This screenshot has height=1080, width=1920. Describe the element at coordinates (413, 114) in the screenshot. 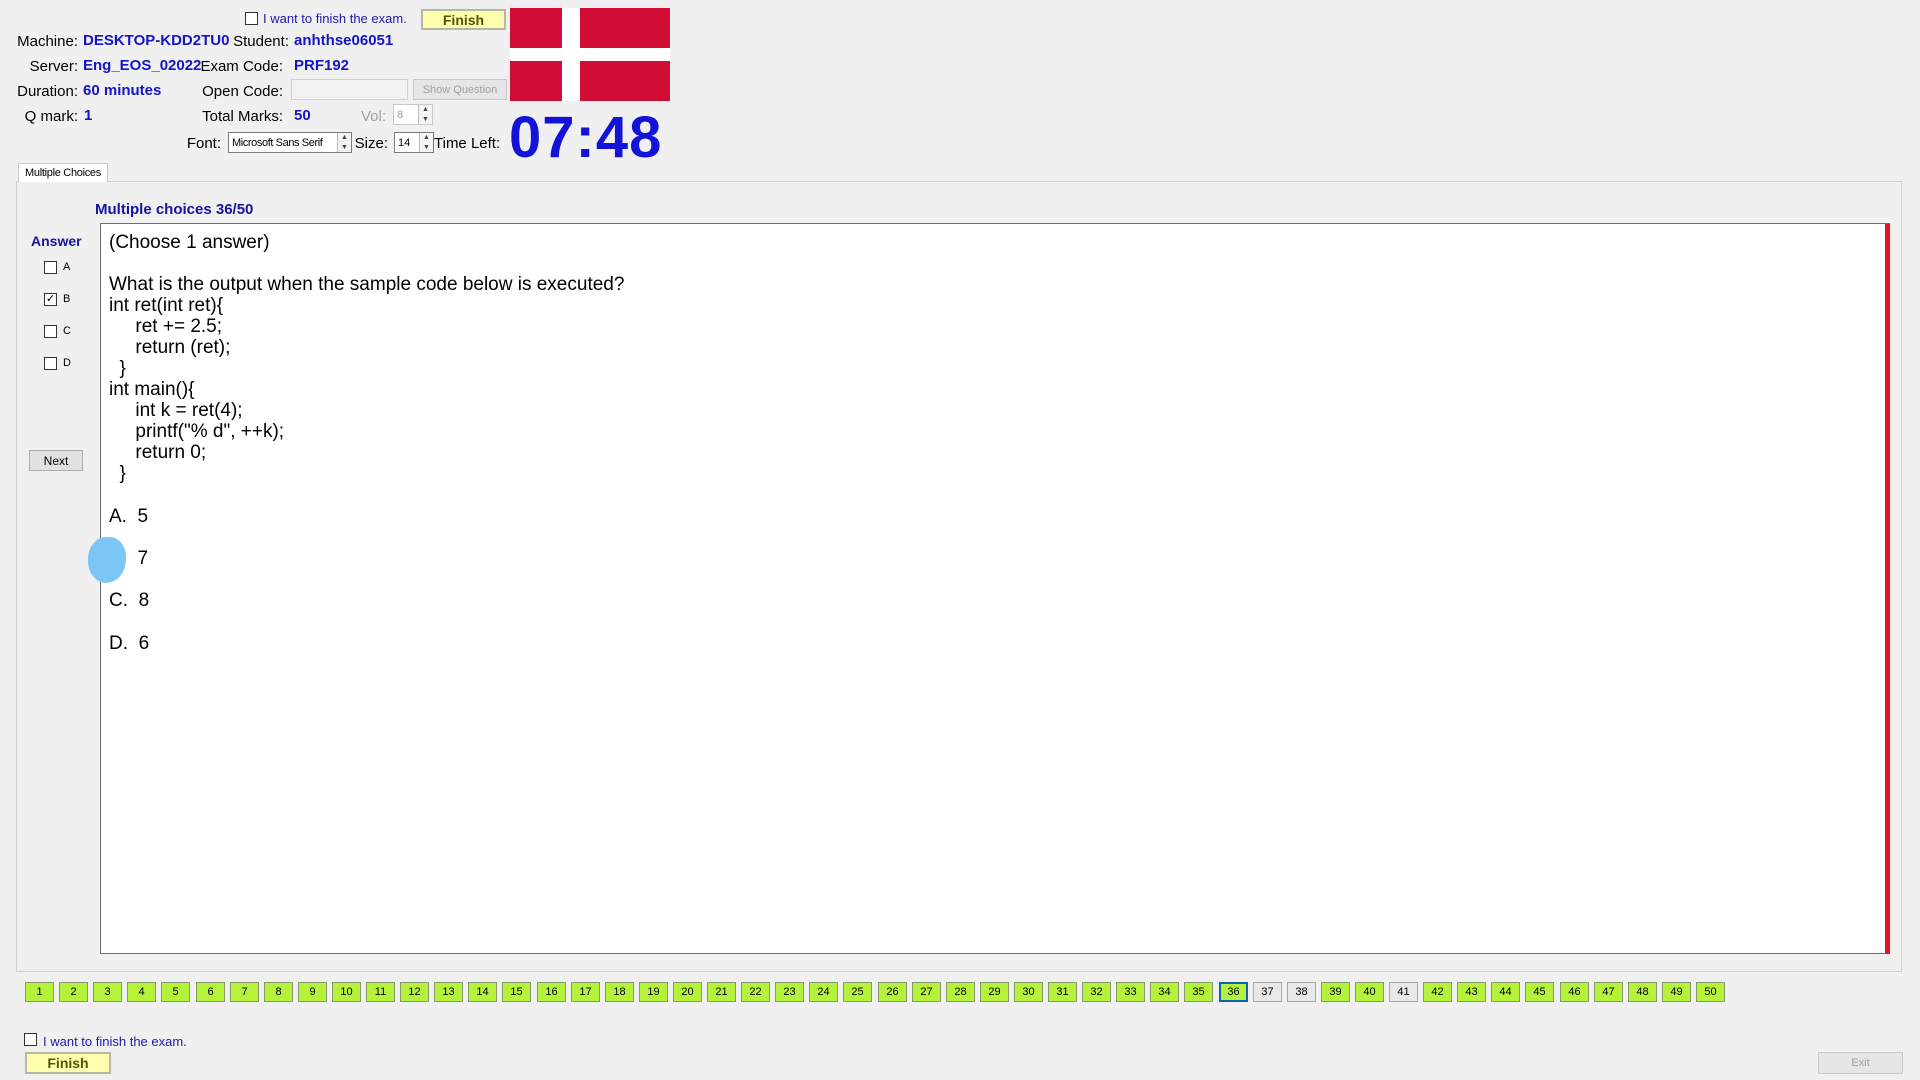

I see `vol-stepper: 8 ▲ ▼` at that location.